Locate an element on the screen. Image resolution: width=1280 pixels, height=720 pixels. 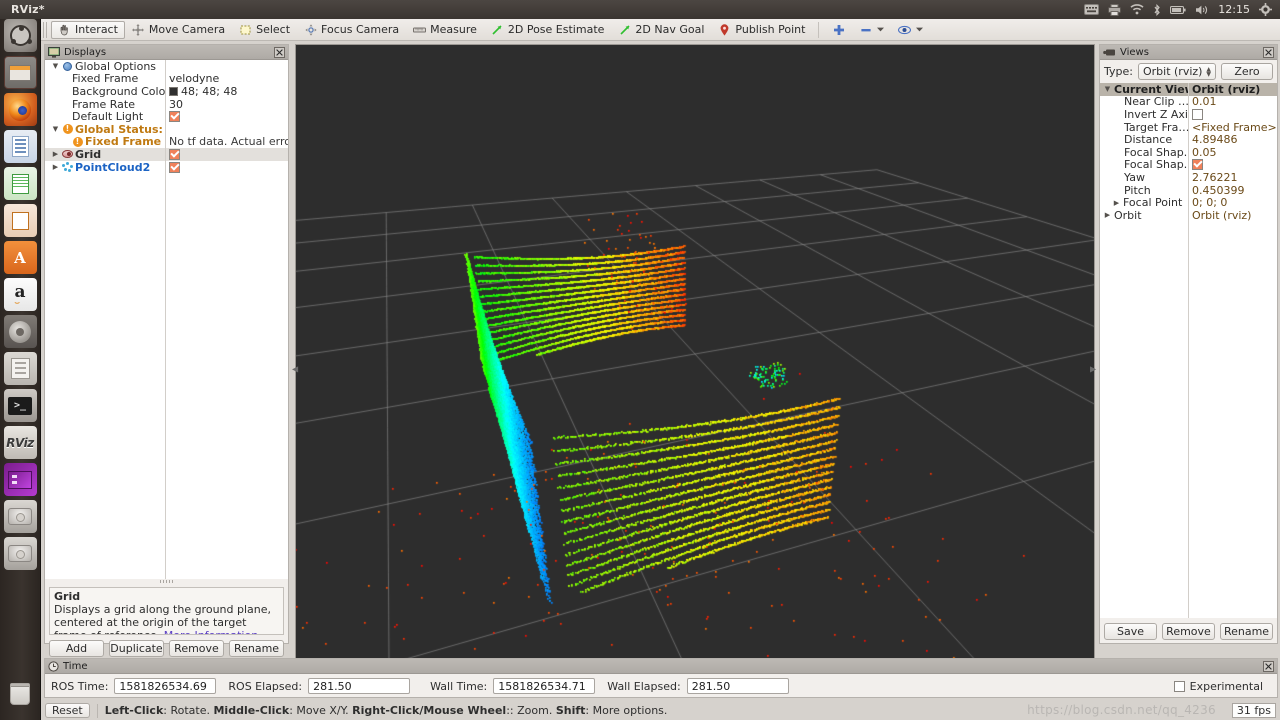
display-row-background-color: Background Color 48; 48; 48 is located at coordinates (166, 91).